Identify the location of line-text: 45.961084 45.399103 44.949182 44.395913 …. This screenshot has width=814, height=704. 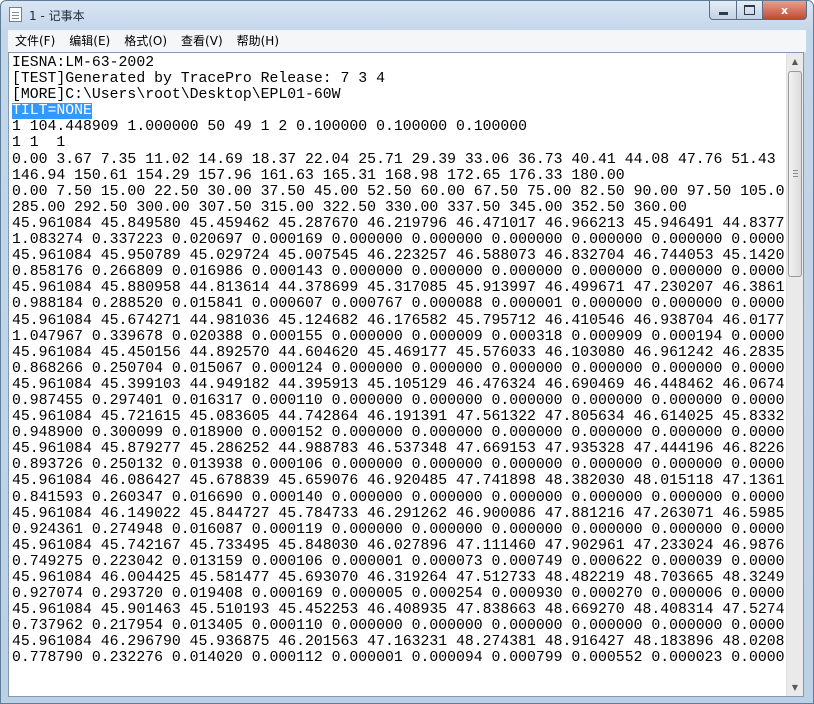
(398, 384).